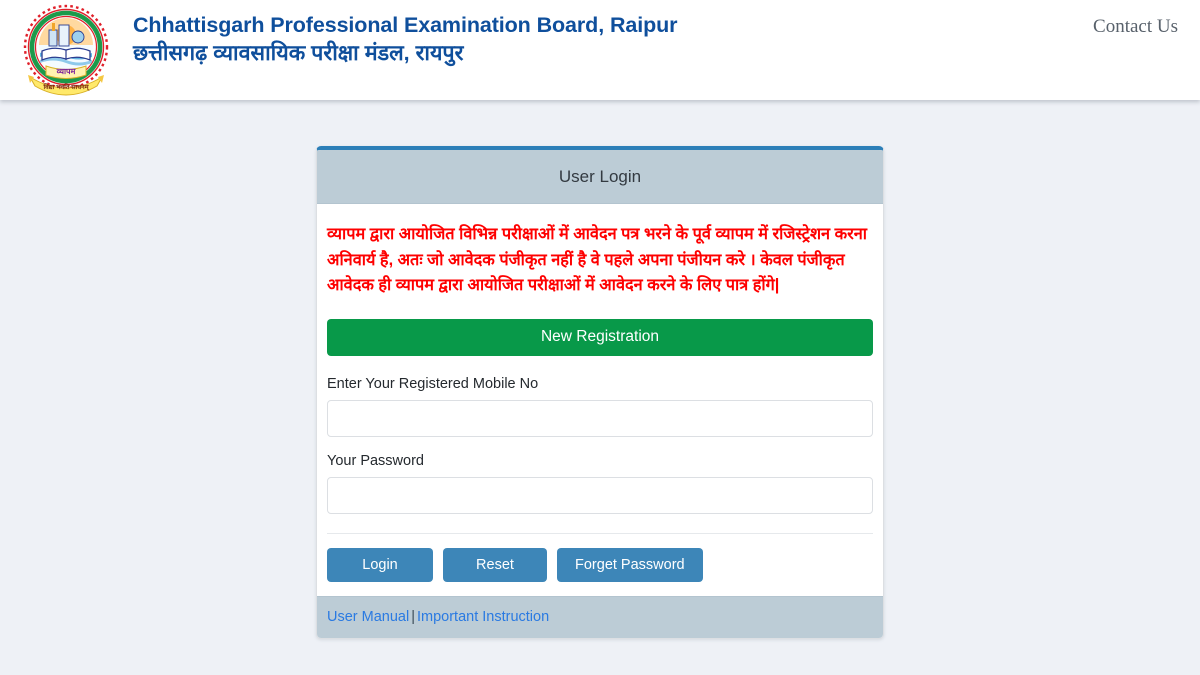 The width and height of the screenshot is (1200, 675). What do you see at coordinates (375, 460) in the screenshot?
I see `password-field-label: Your Password` at bounding box center [375, 460].